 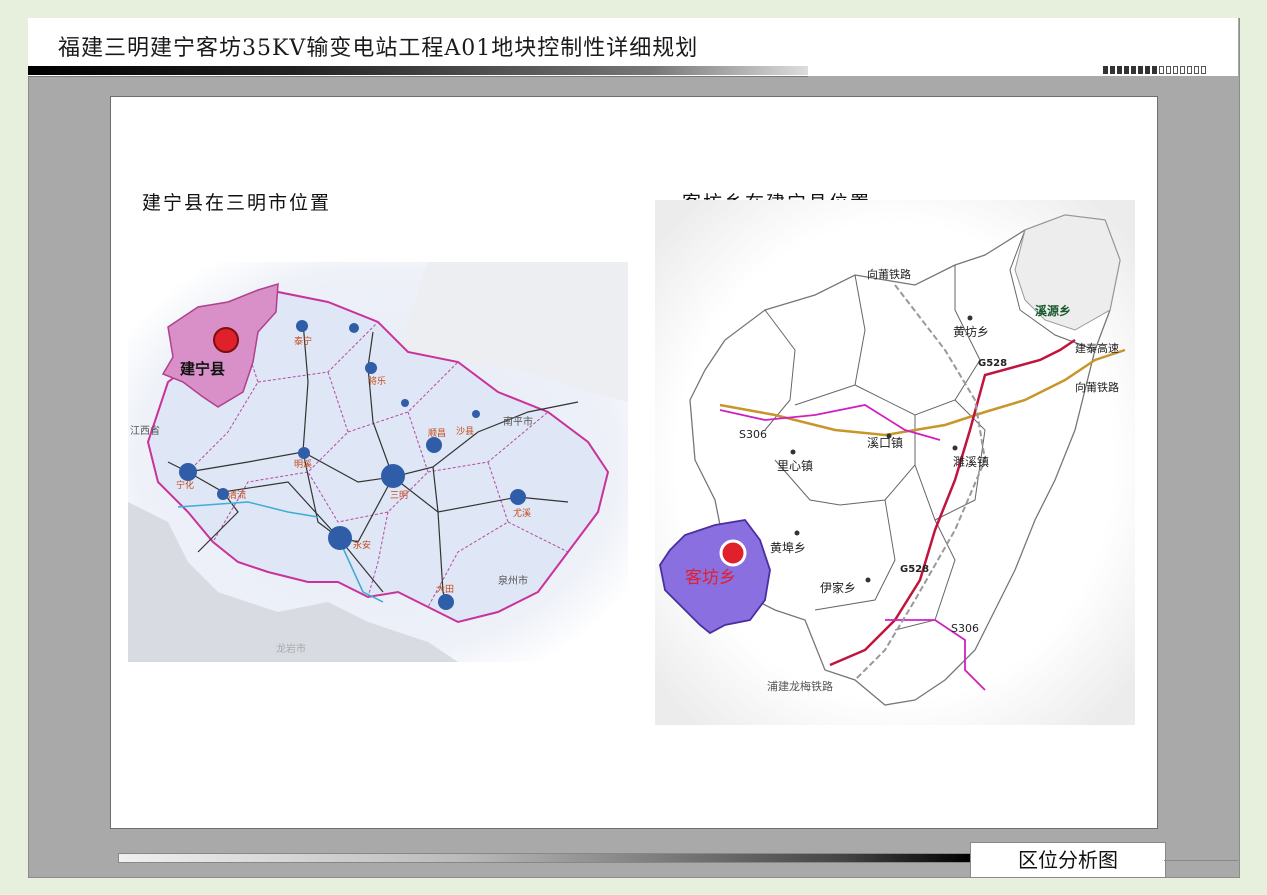 What do you see at coordinates (465, 431) in the screenshot?
I see `city-shaxian: 沙县` at bounding box center [465, 431].